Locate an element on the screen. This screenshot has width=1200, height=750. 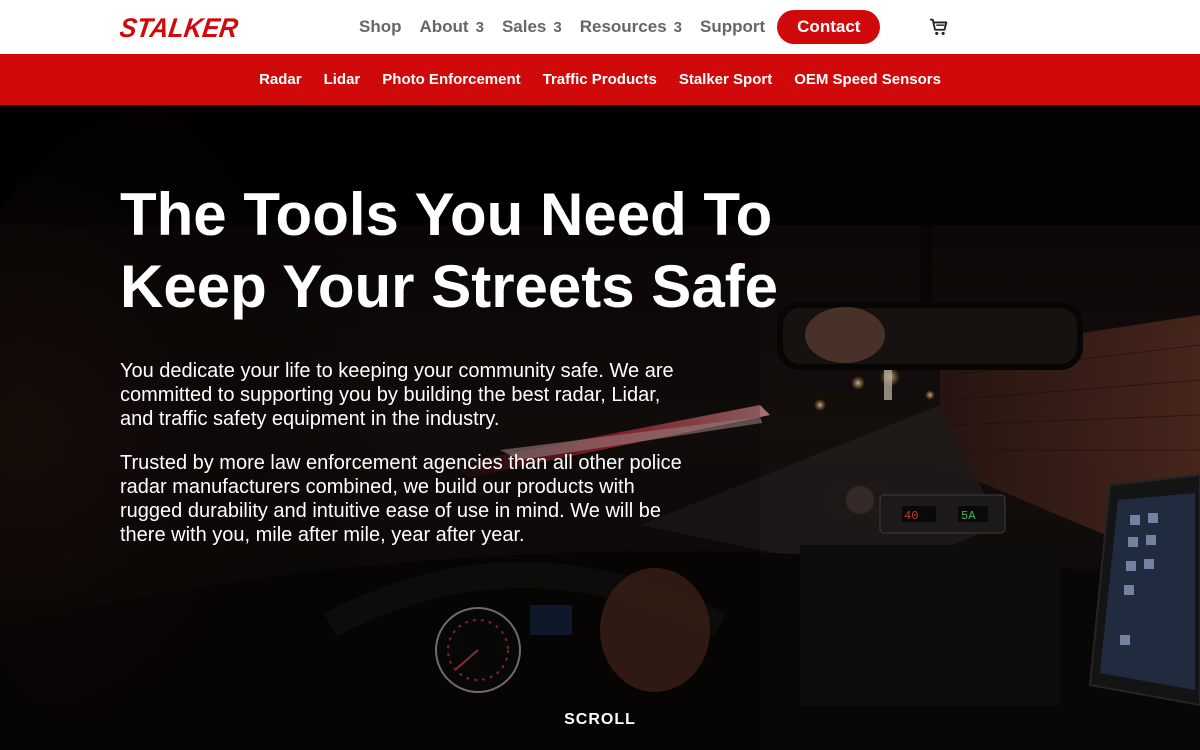
nav-resources-label: Resources is located at coordinates (623, 26).